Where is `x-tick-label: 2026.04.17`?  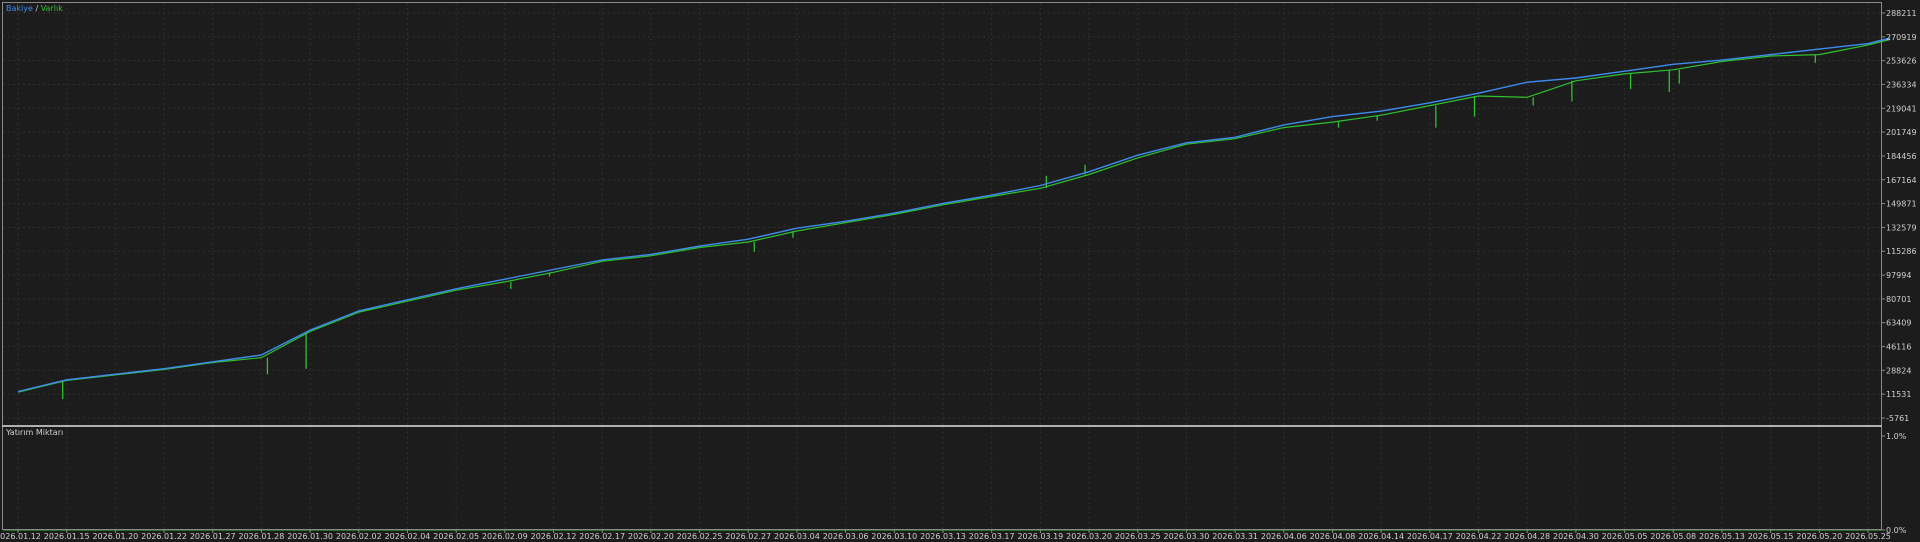 x-tick-label: 2026.04.17 is located at coordinates (1430, 536).